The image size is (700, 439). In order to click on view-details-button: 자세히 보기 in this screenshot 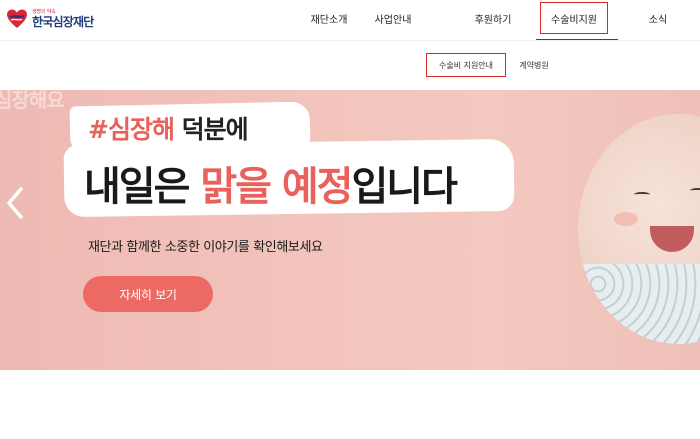, I will do `click(148, 294)`.